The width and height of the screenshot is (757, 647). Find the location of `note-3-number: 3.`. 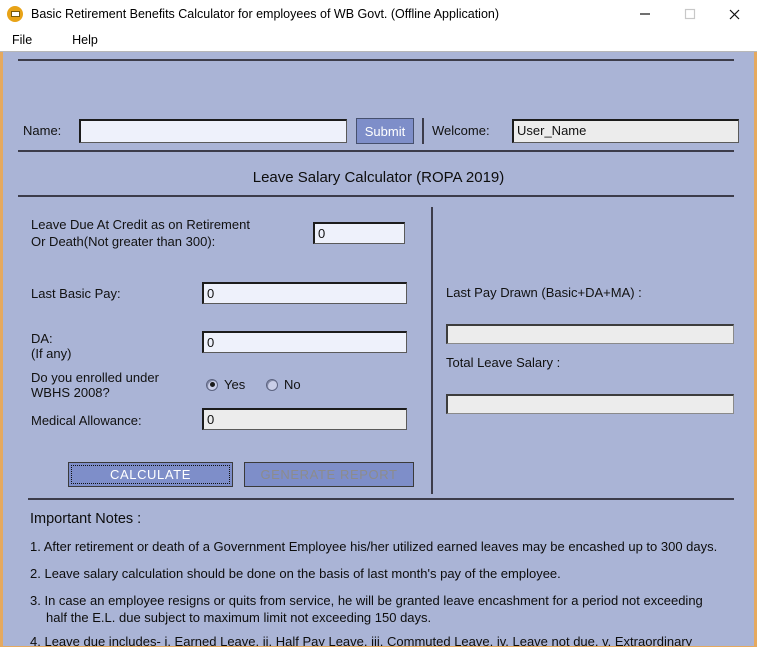

note-3-number: 3. is located at coordinates (35, 600).